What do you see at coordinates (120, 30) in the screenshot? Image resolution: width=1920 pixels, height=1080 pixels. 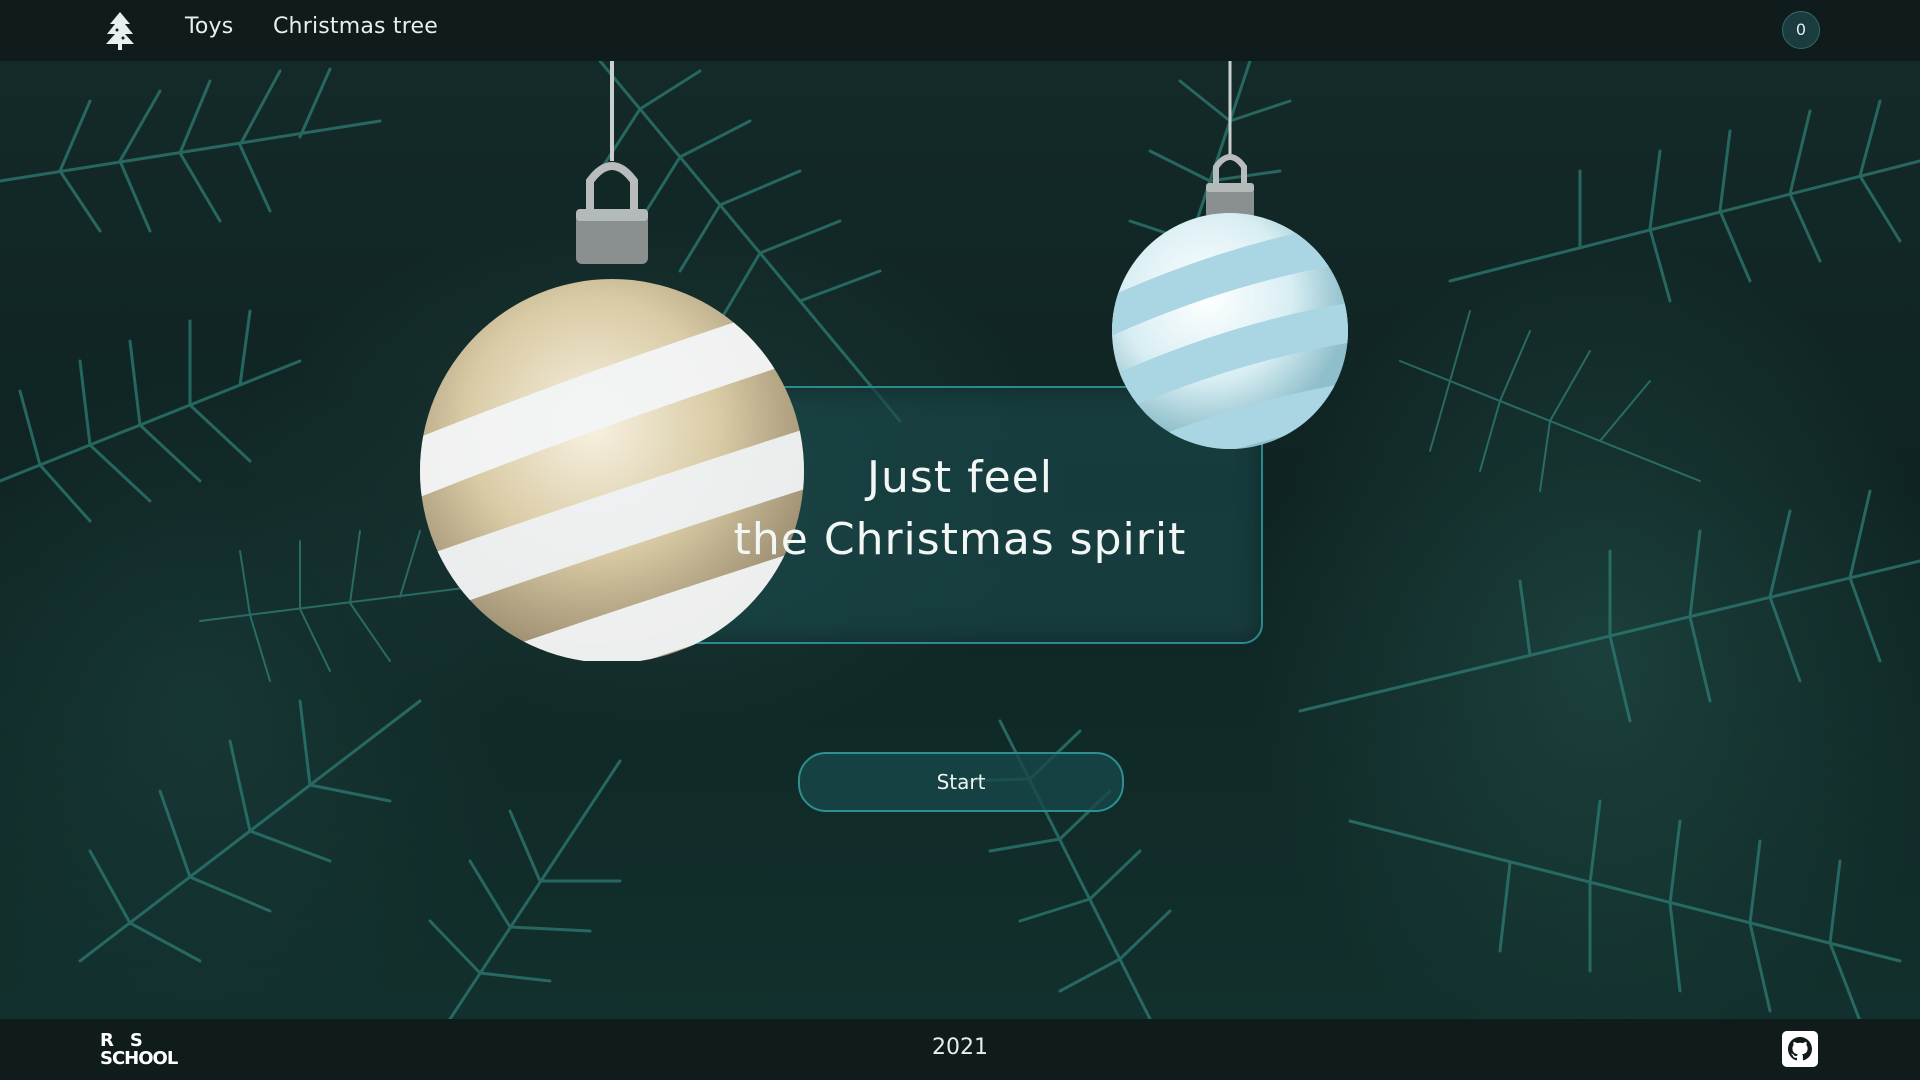 I see `christmas-tree-icon` at bounding box center [120, 30].